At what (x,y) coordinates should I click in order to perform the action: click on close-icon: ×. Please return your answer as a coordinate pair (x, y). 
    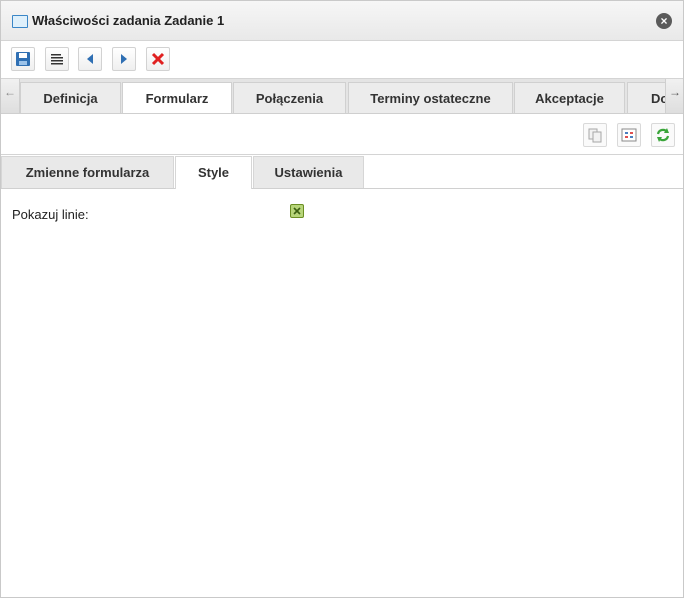
    Looking at the image, I should click on (664, 21).